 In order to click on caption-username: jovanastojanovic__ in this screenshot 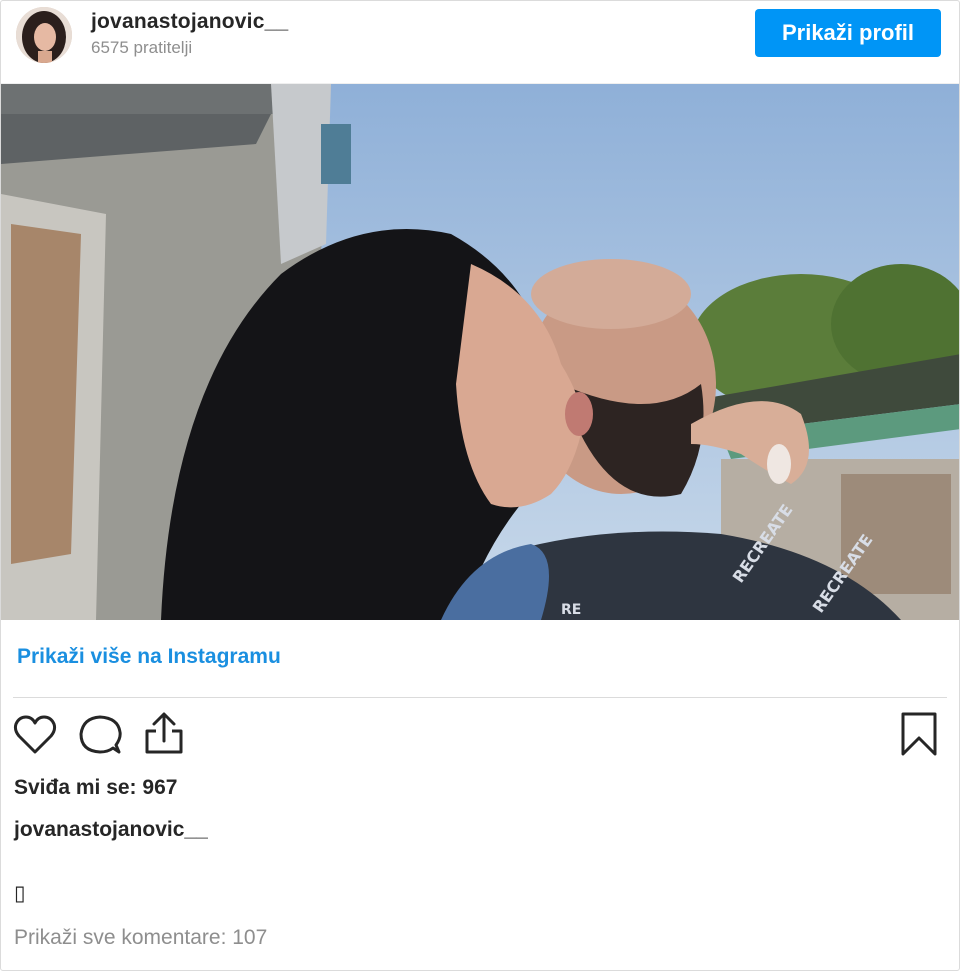, I will do `click(111, 830)`.